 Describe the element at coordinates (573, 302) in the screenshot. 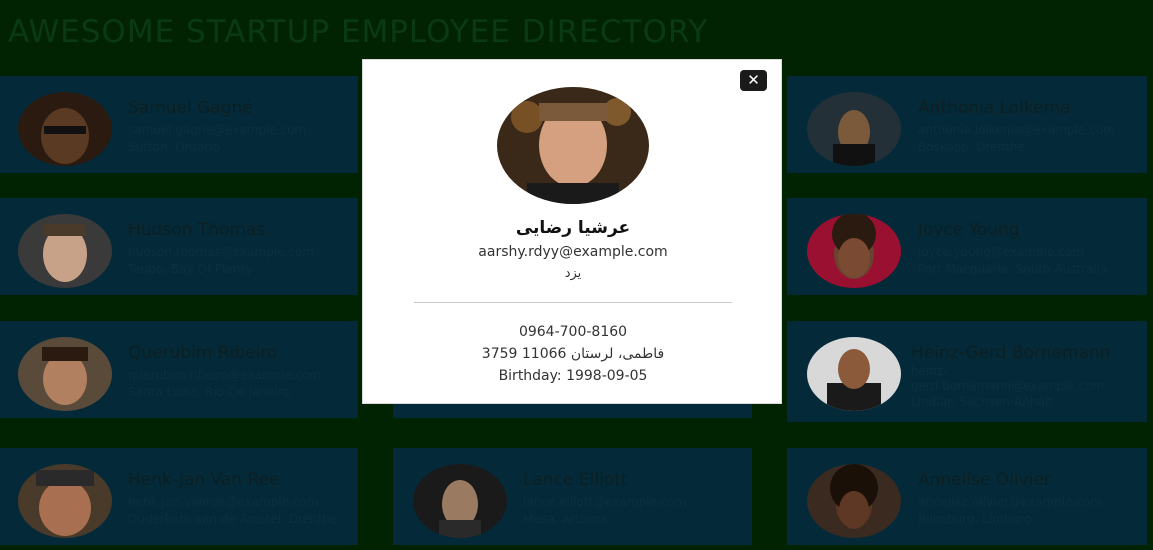

I see `modal-divider` at that location.